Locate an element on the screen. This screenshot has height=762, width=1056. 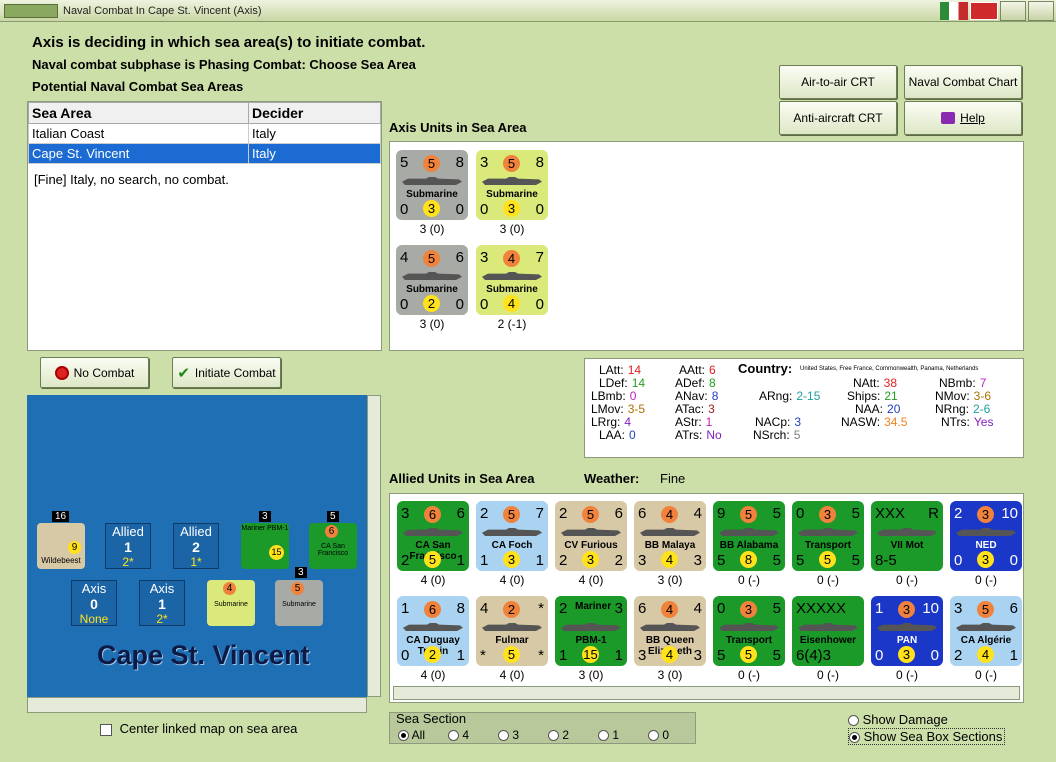
axis-unit-counter: 3 5 8 Submarine 0 3 0 is located at coordinates (512, 185).